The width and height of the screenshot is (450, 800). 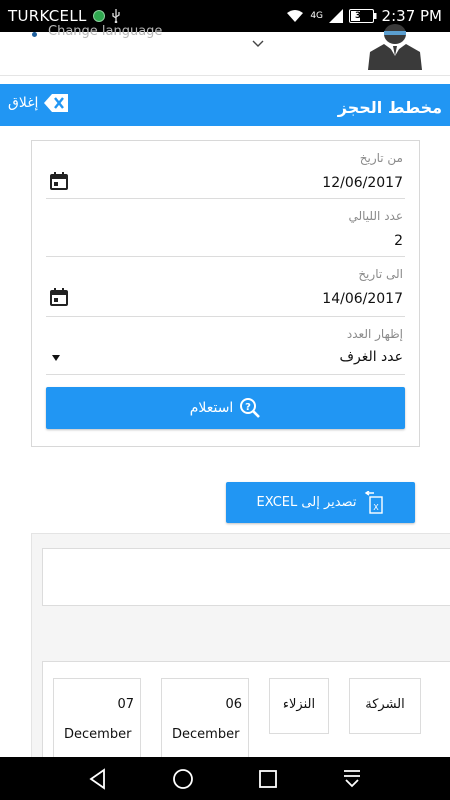 What do you see at coordinates (373, 502) in the screenshot?
I see `excel-export-icon: X` at bounding box center [373, 502].